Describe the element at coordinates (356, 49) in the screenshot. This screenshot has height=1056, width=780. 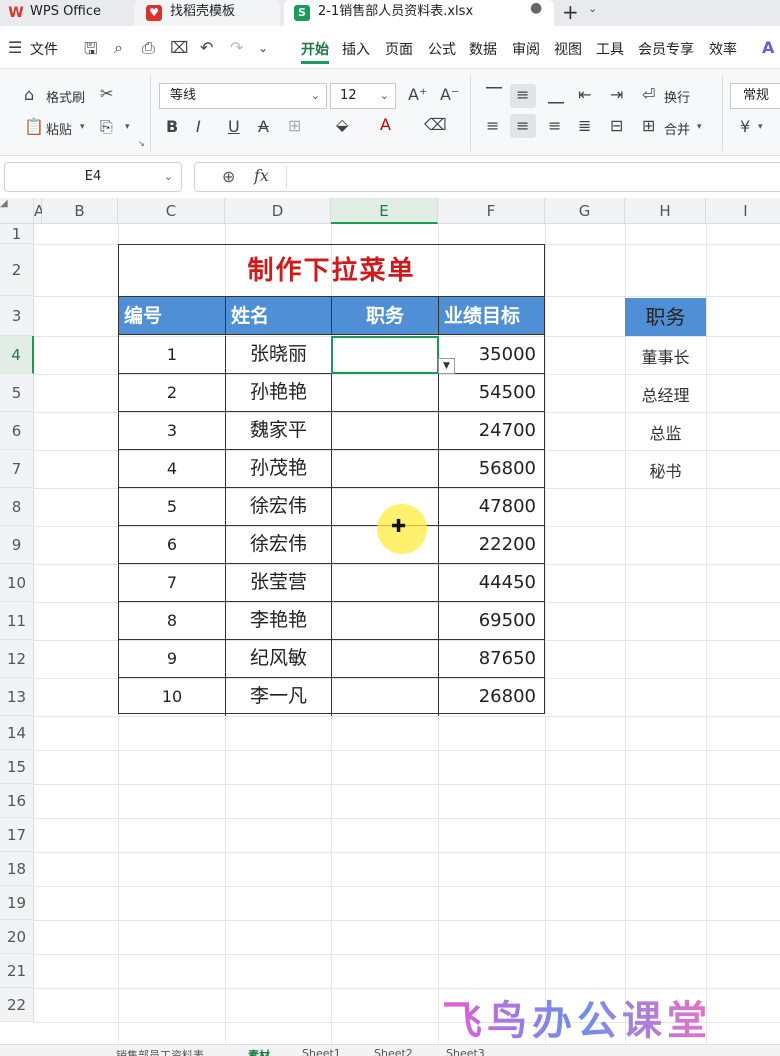
I see `menu-insert: 插入` at that location.